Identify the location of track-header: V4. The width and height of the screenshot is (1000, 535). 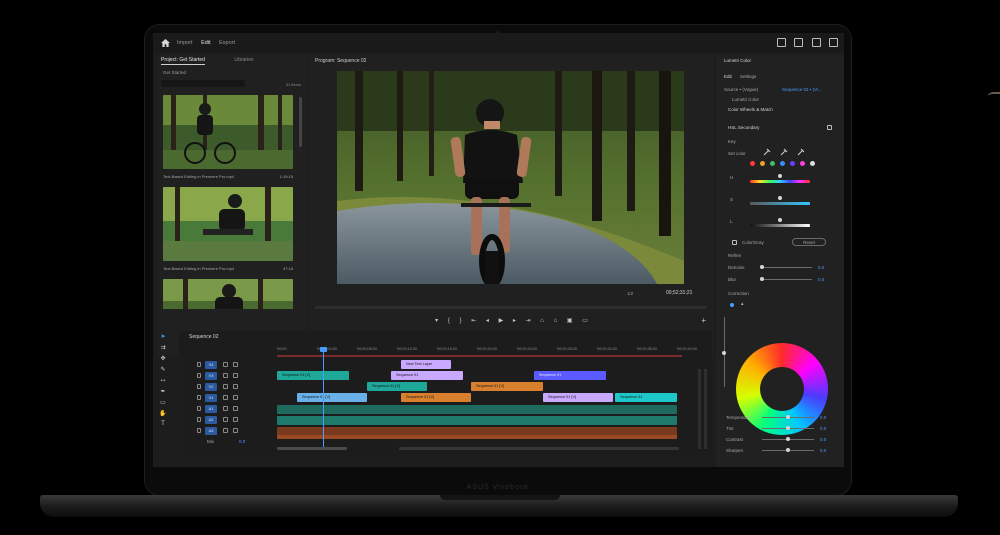
(237, 365).